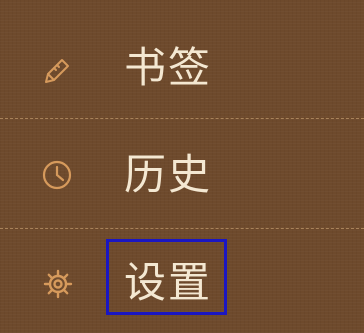 This screenshot has height=333, width=364. What do you see at coordinates (57, 73) in the screenshot?
I see `pencil-icon` at bounding box center [57, 73].